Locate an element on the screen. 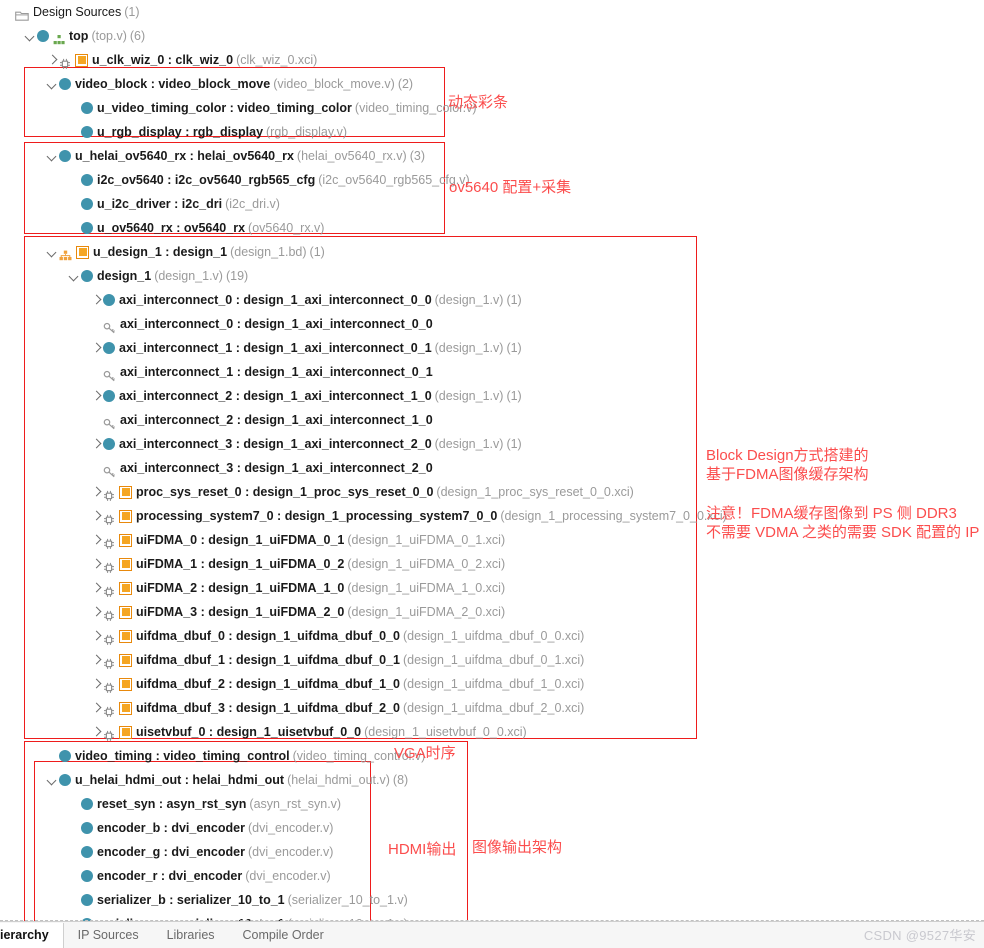 This screenshot has width=984, height=948. tree-row: encoder_r : dvi_encoder (dvi_encoder.v) is located at coordinates (199, 876).